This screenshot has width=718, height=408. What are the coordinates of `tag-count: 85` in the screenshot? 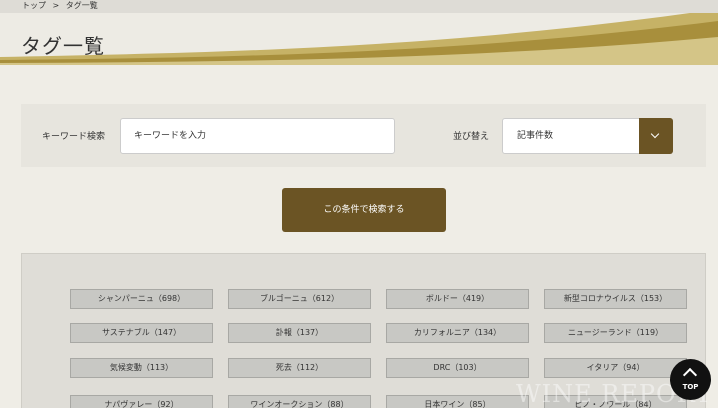 It's located at (477, 404).